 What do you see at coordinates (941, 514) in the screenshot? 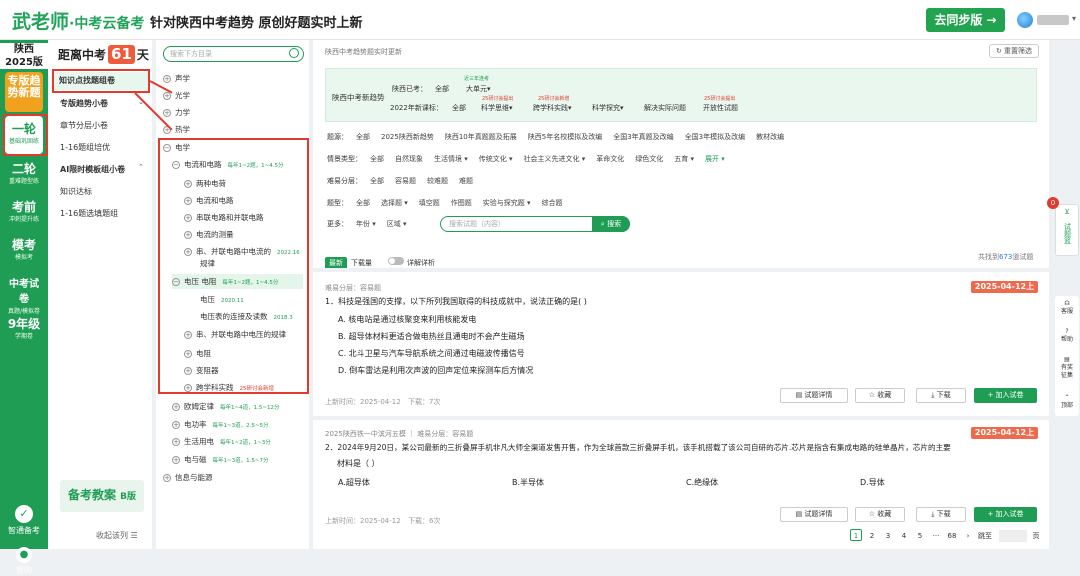
I see `q2-download-button: ⤓ 下载` at bounding box center [941, 514].